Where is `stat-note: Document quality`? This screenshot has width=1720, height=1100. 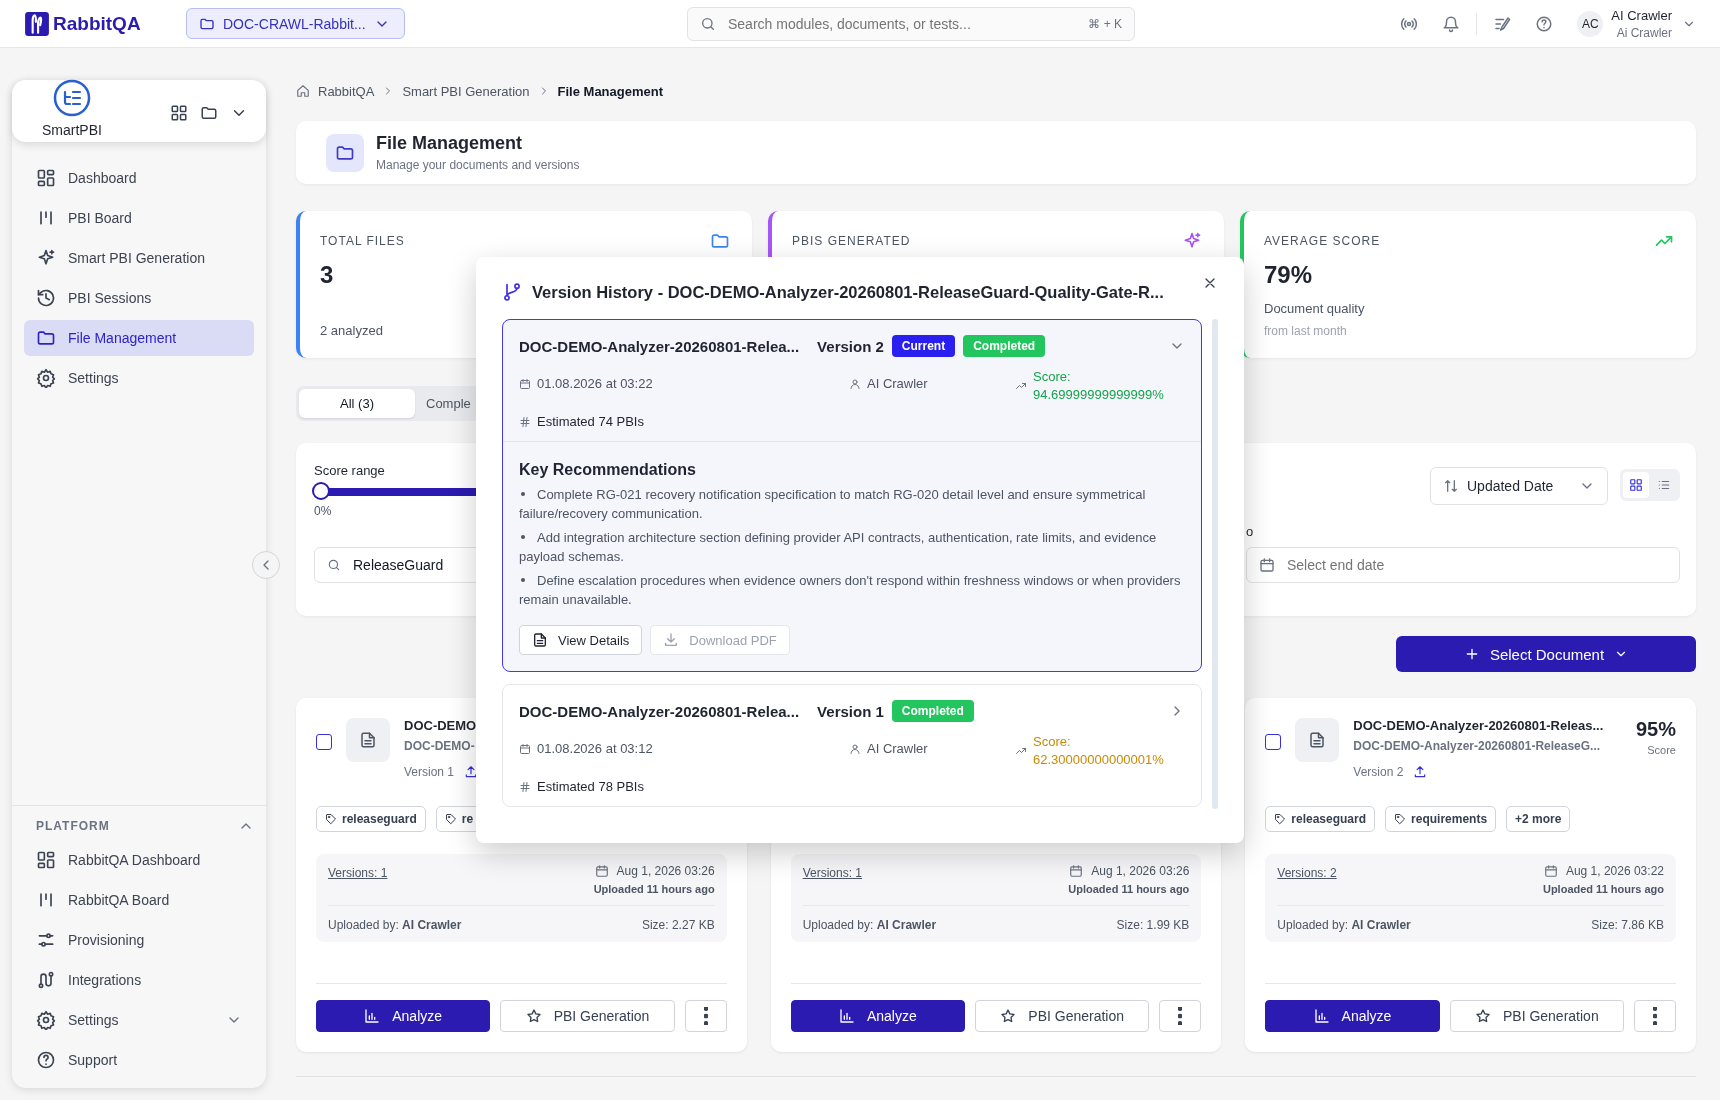
stat-note: Document quality is located at coordinates (1315, 308).